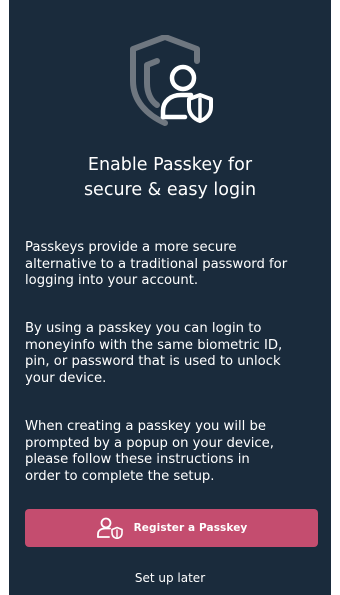  What do you see at coordinates (170, 190) in the screenshot?
I see `page-title-line-2: secure & easy login` at bounding box center [170, 190].